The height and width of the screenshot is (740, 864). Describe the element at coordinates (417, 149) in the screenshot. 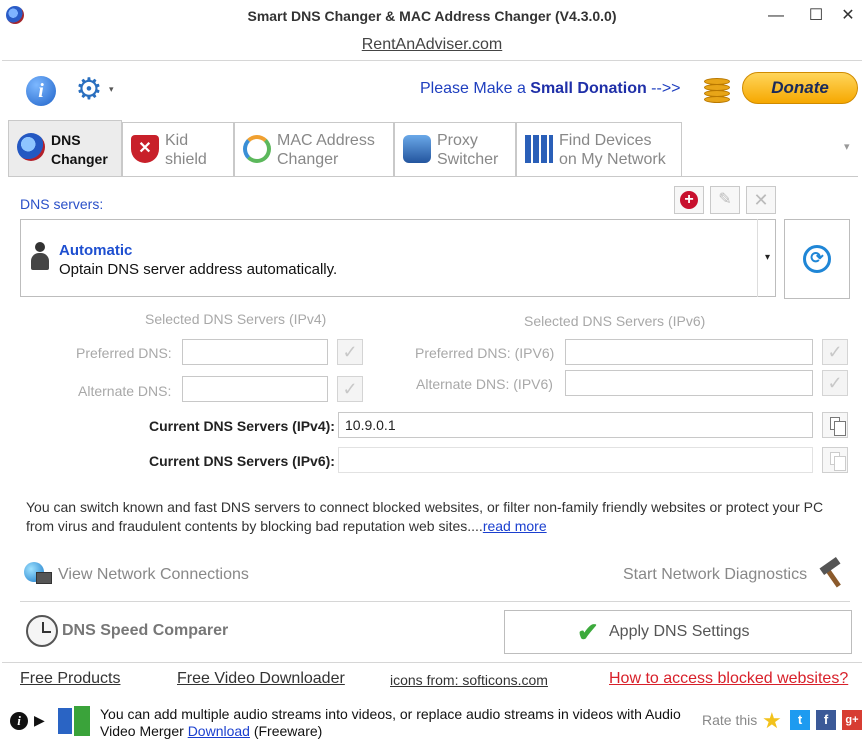

I see `proxy-icon` at that location.